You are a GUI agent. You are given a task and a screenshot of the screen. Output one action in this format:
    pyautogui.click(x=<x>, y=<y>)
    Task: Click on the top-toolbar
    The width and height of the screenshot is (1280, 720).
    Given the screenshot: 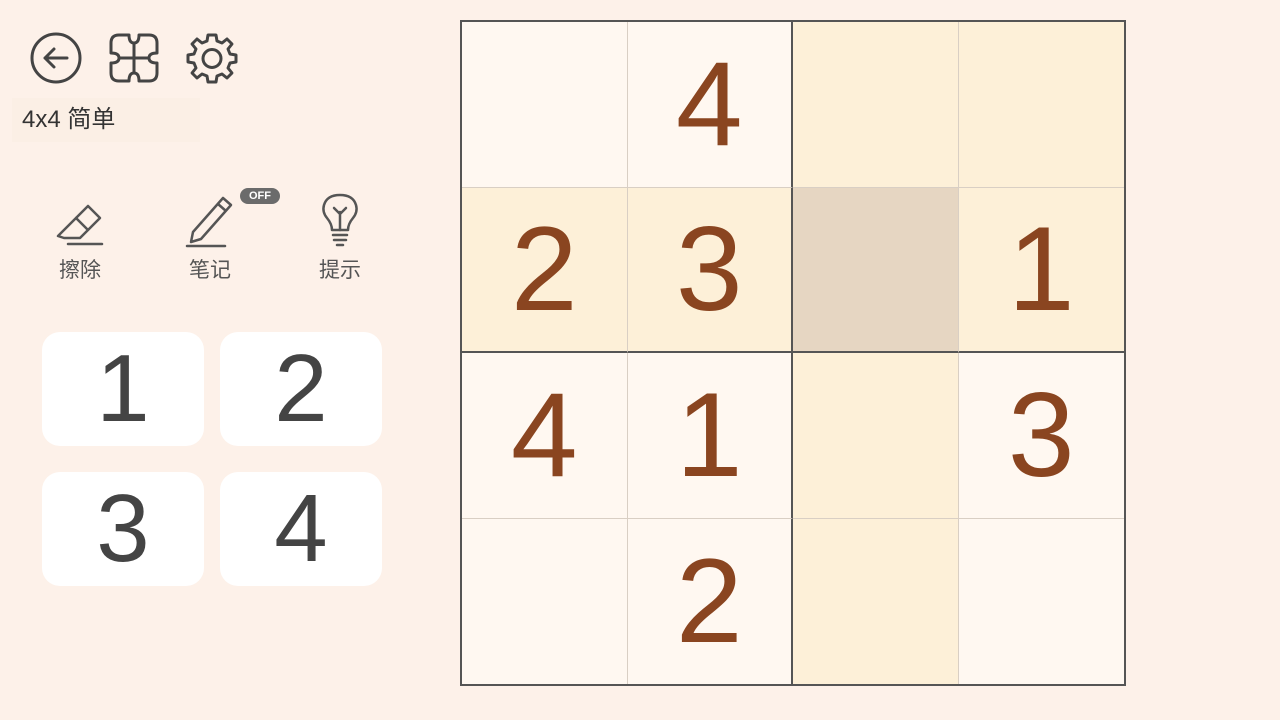 What is the action you would take?
    pyautogui.click(x=134, y=58)
    